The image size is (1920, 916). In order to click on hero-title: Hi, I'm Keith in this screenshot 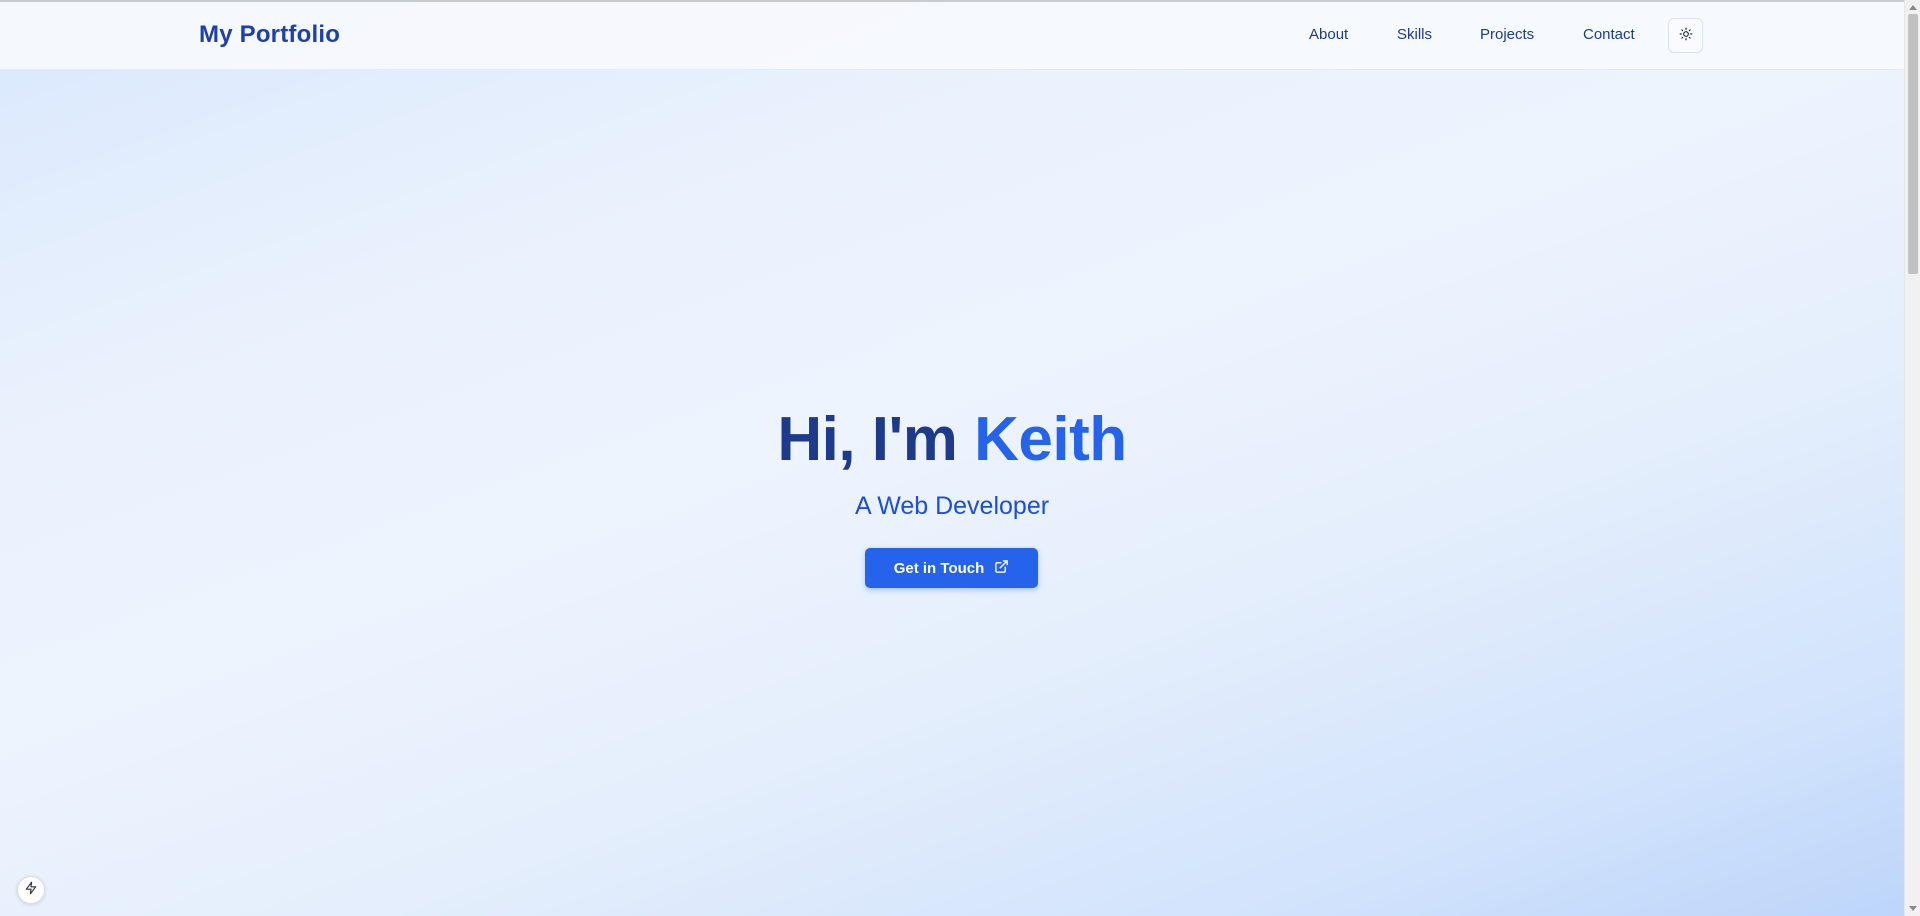, I will do `click(952, 440)`.